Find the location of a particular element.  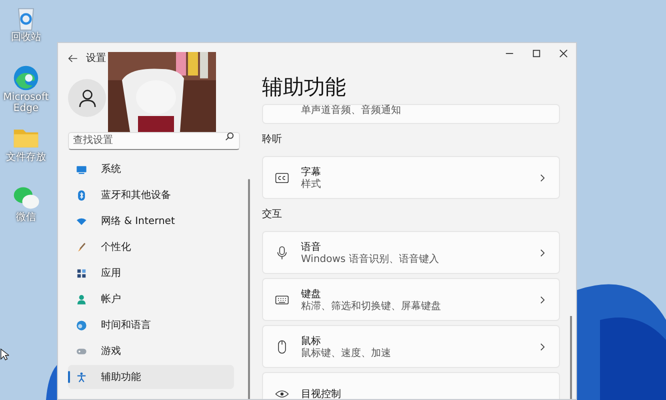

sidebar-item: 辅助功能 is located at coordinates (151, 377).